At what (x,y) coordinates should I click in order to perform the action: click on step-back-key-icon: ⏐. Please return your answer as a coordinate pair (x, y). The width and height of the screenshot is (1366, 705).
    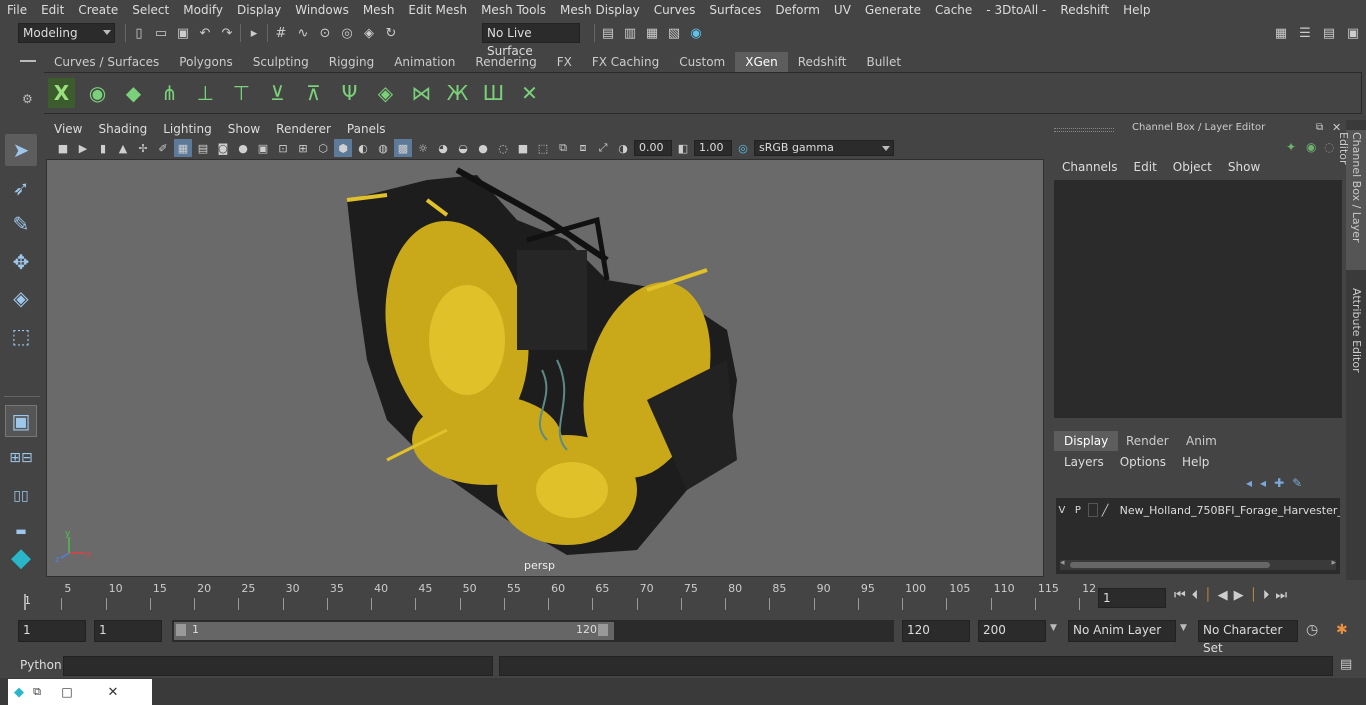
    Looking at the image, I should click on (1207, 595).